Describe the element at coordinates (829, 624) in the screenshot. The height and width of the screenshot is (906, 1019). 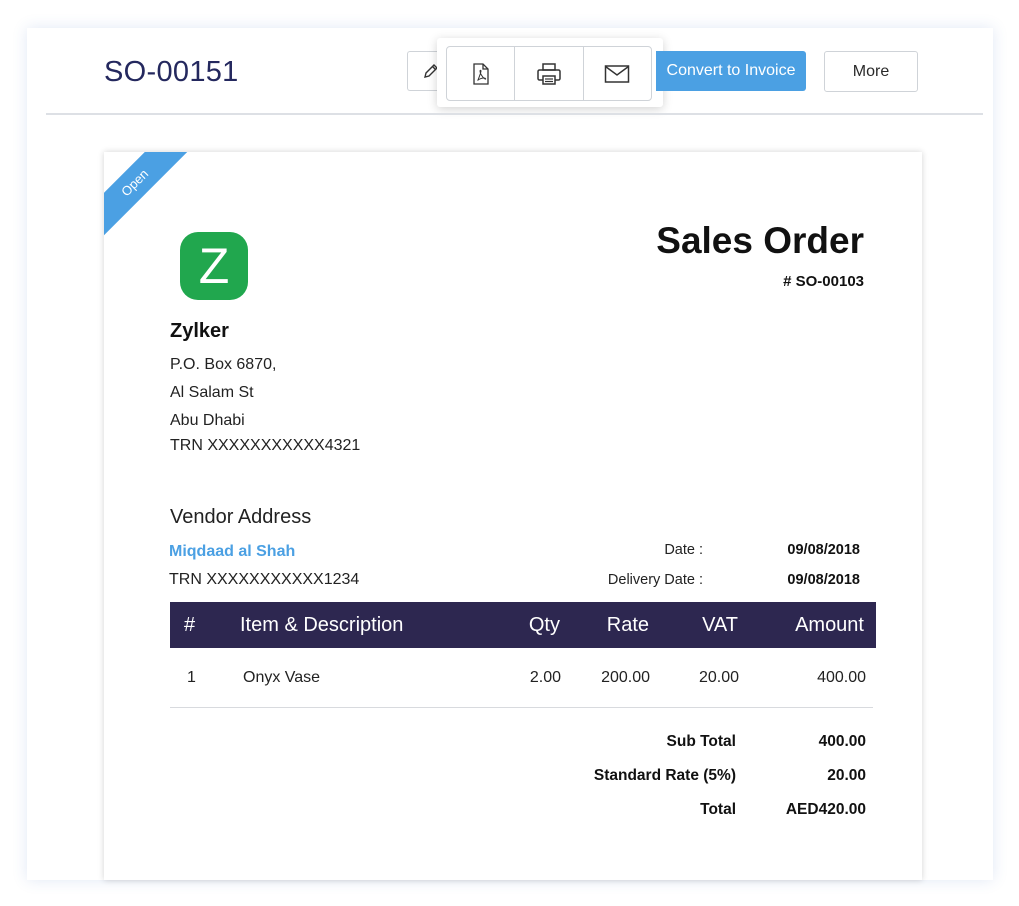
I see `col-amount: Amount` at that location.